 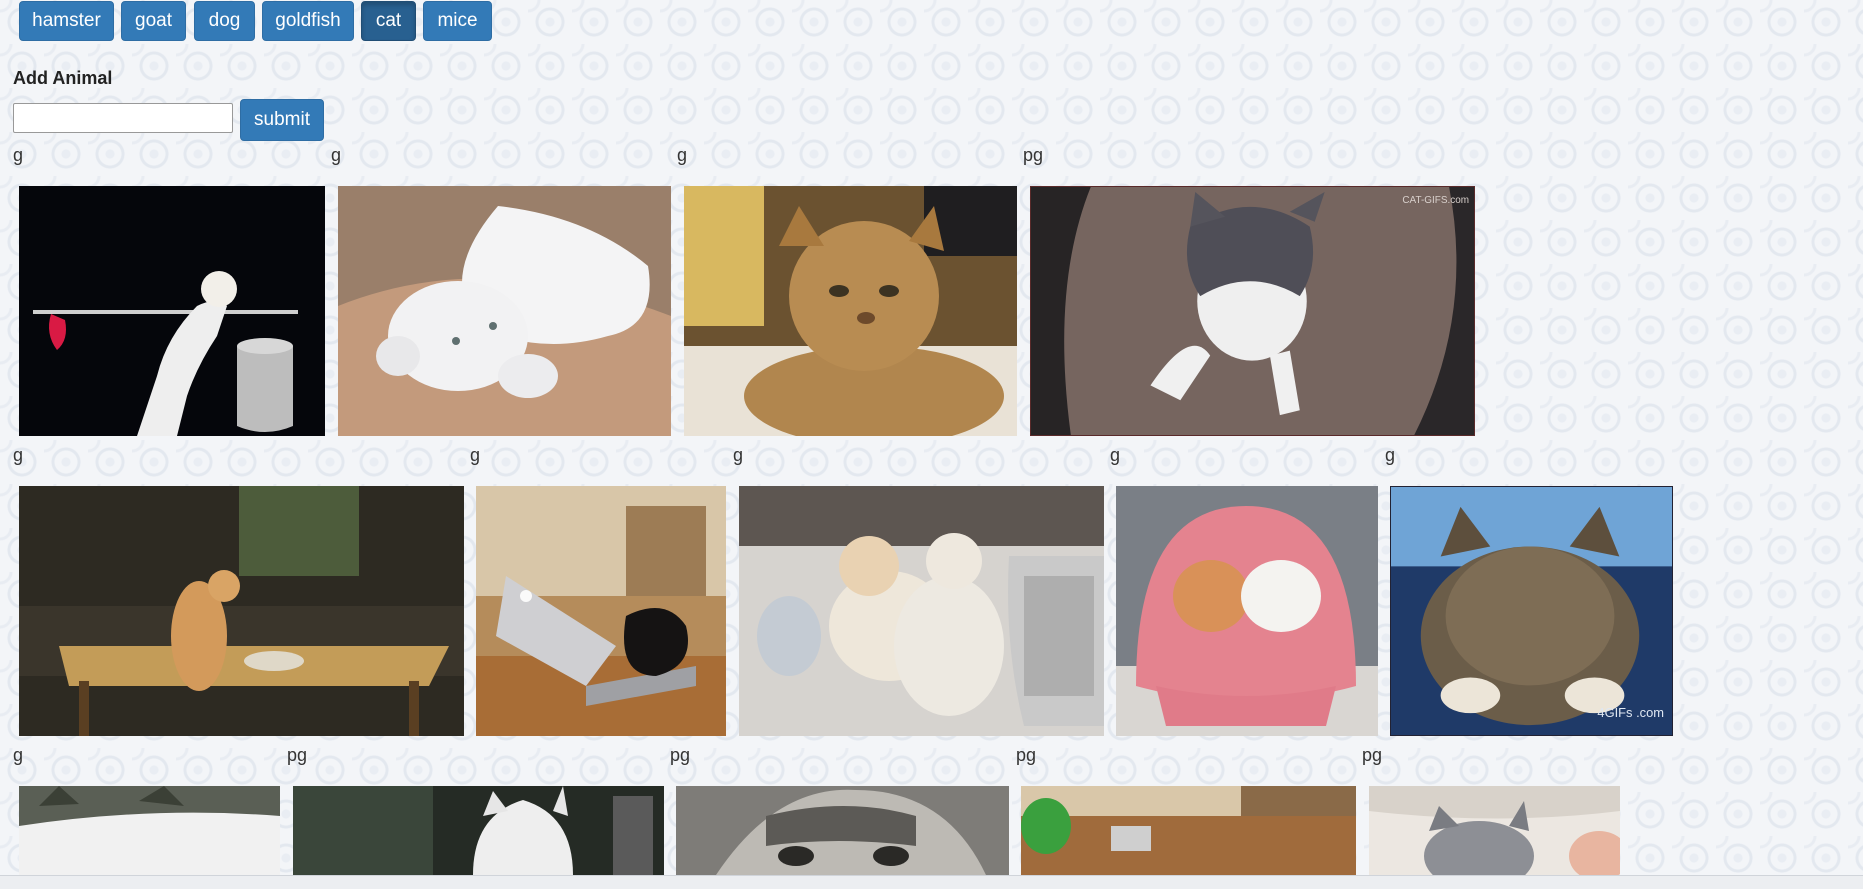 I want to click on status-bar, so click(x=931, y=882).